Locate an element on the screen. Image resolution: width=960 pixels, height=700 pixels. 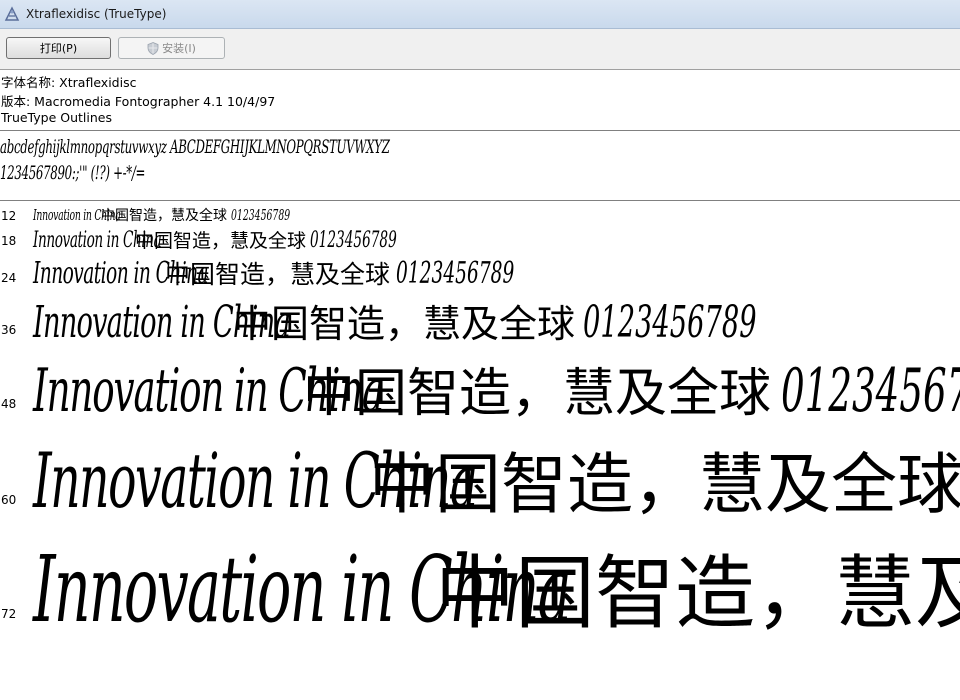
font-file-icon is located at coordinates (12, 14).